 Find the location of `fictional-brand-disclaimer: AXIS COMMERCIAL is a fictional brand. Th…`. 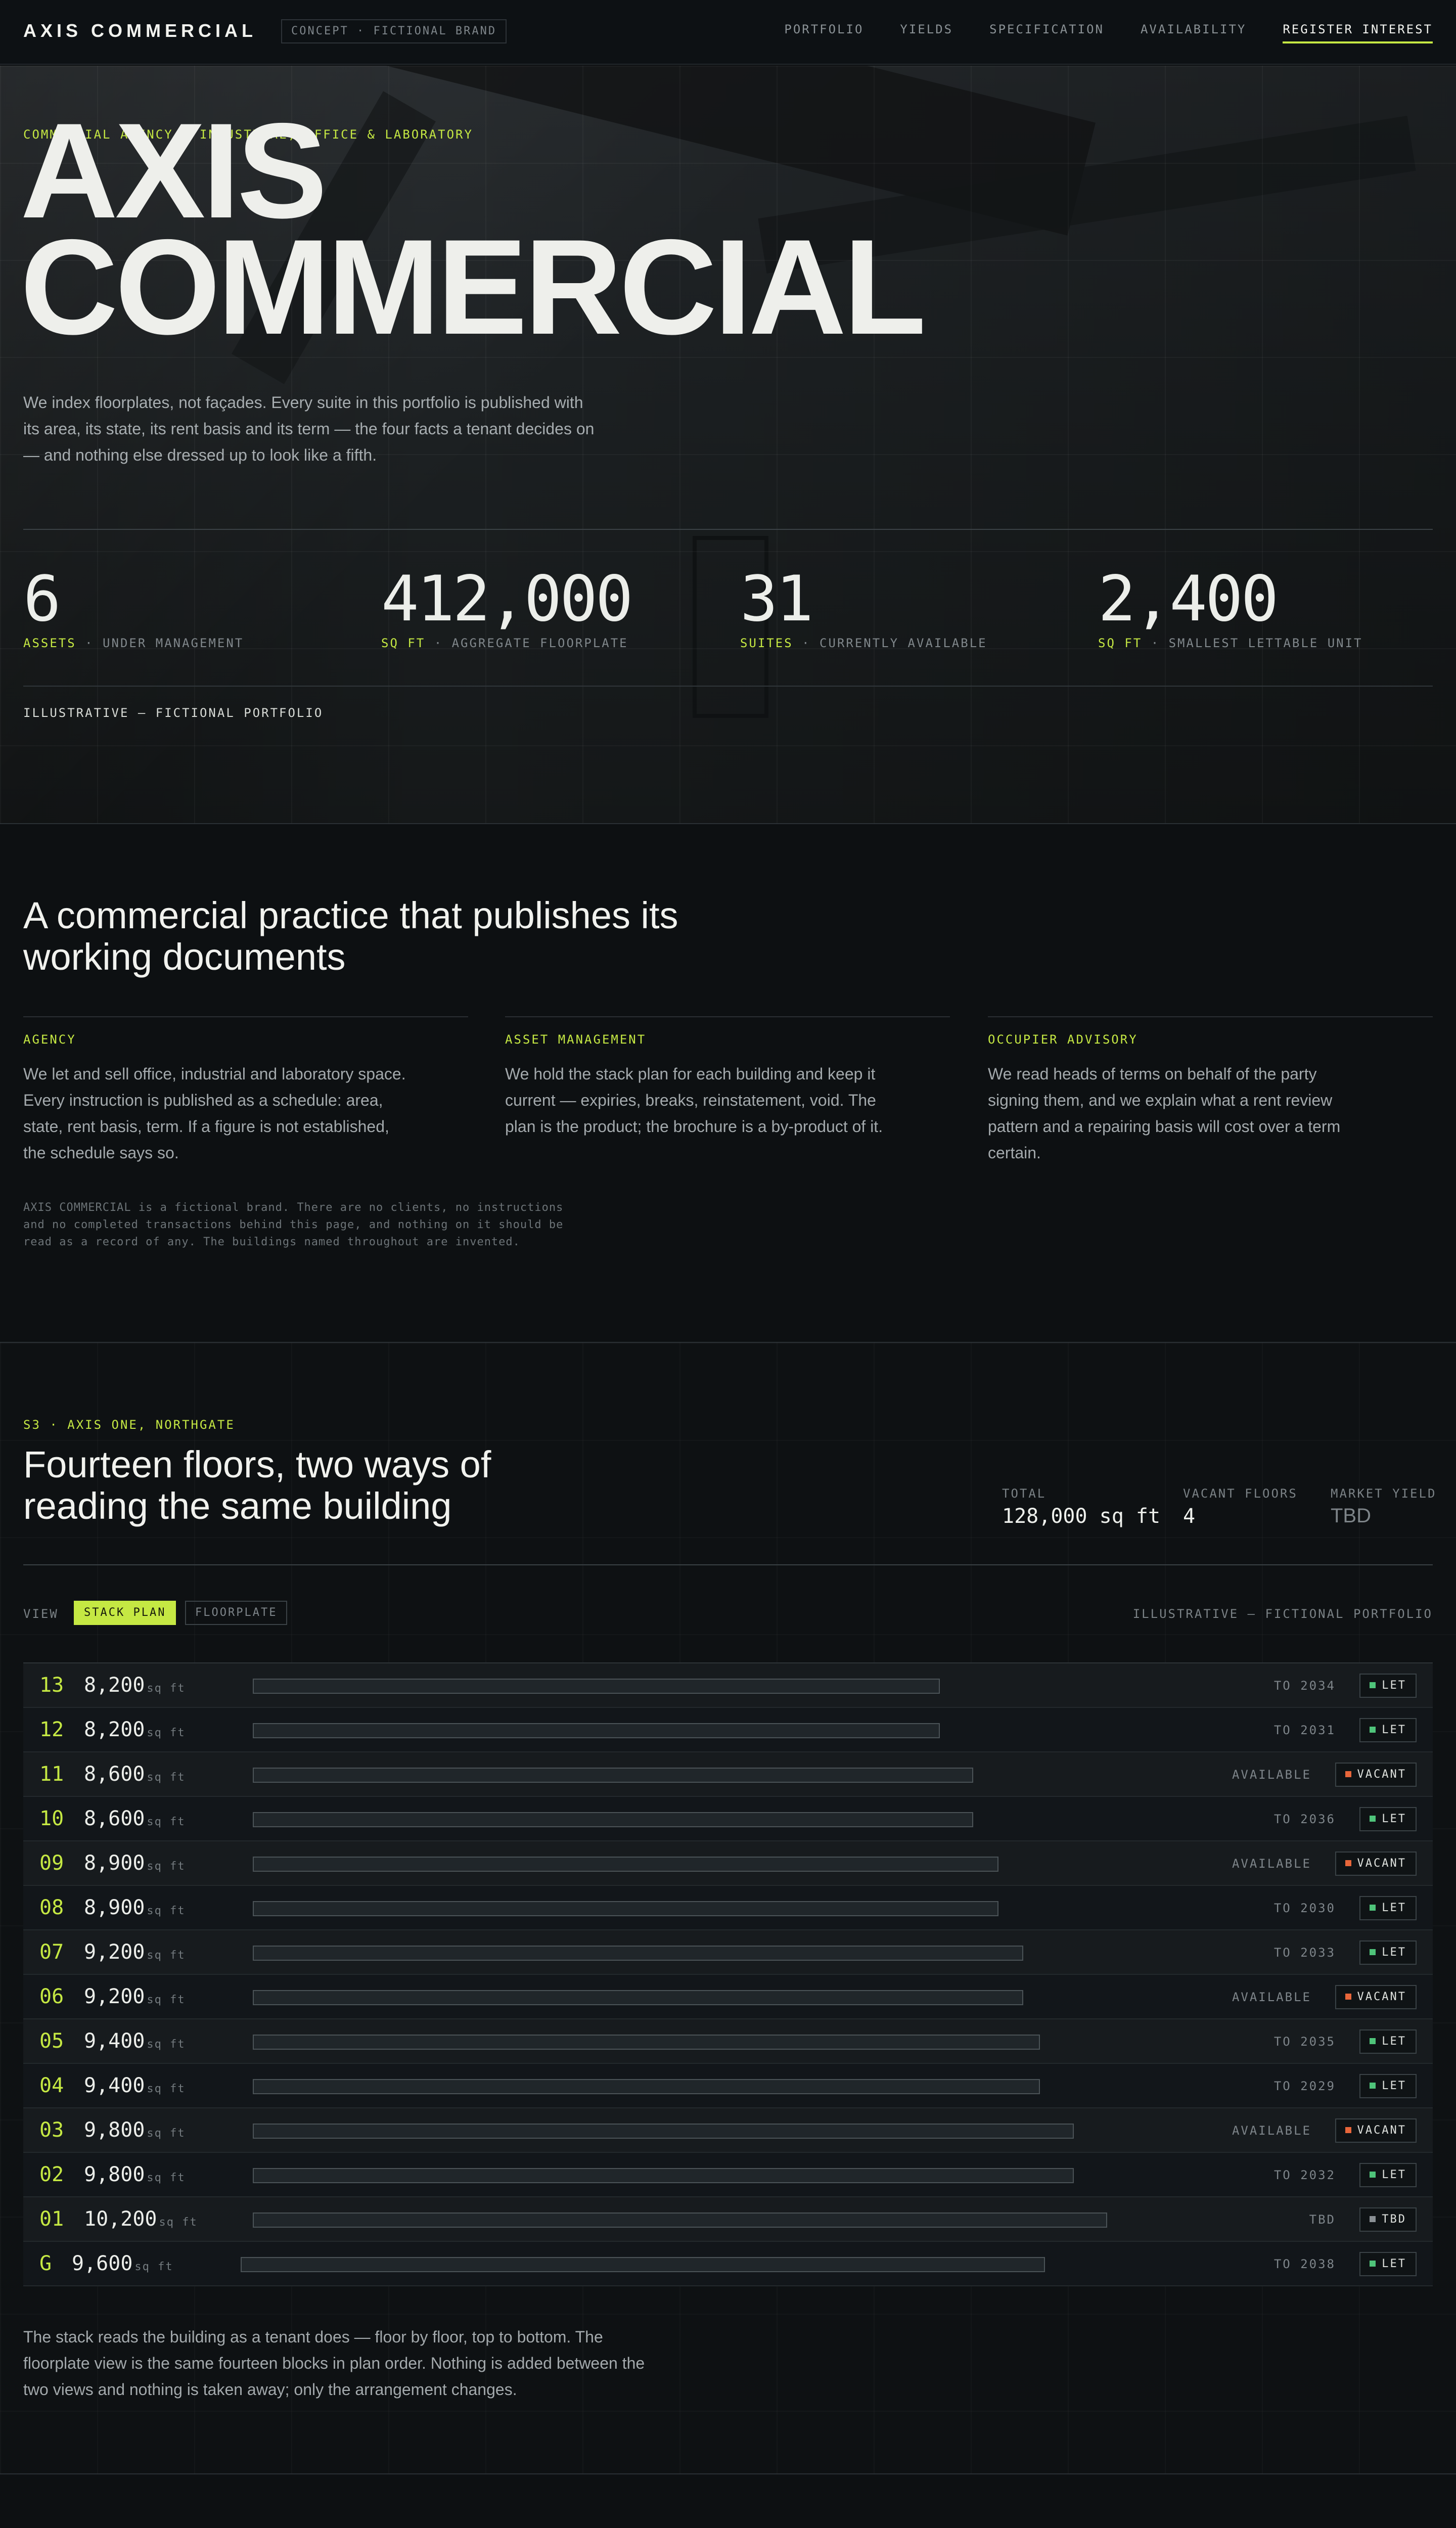

fictional-brand-disclaimer: AXIS COMMERCIAL is a fictional brand. Th… is located at coordinates (293, 1225).